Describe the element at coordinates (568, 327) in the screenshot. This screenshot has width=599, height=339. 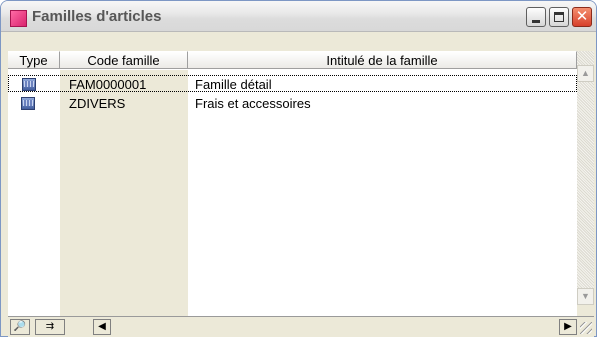
I see `scroll-right-button: ▶` at that location.